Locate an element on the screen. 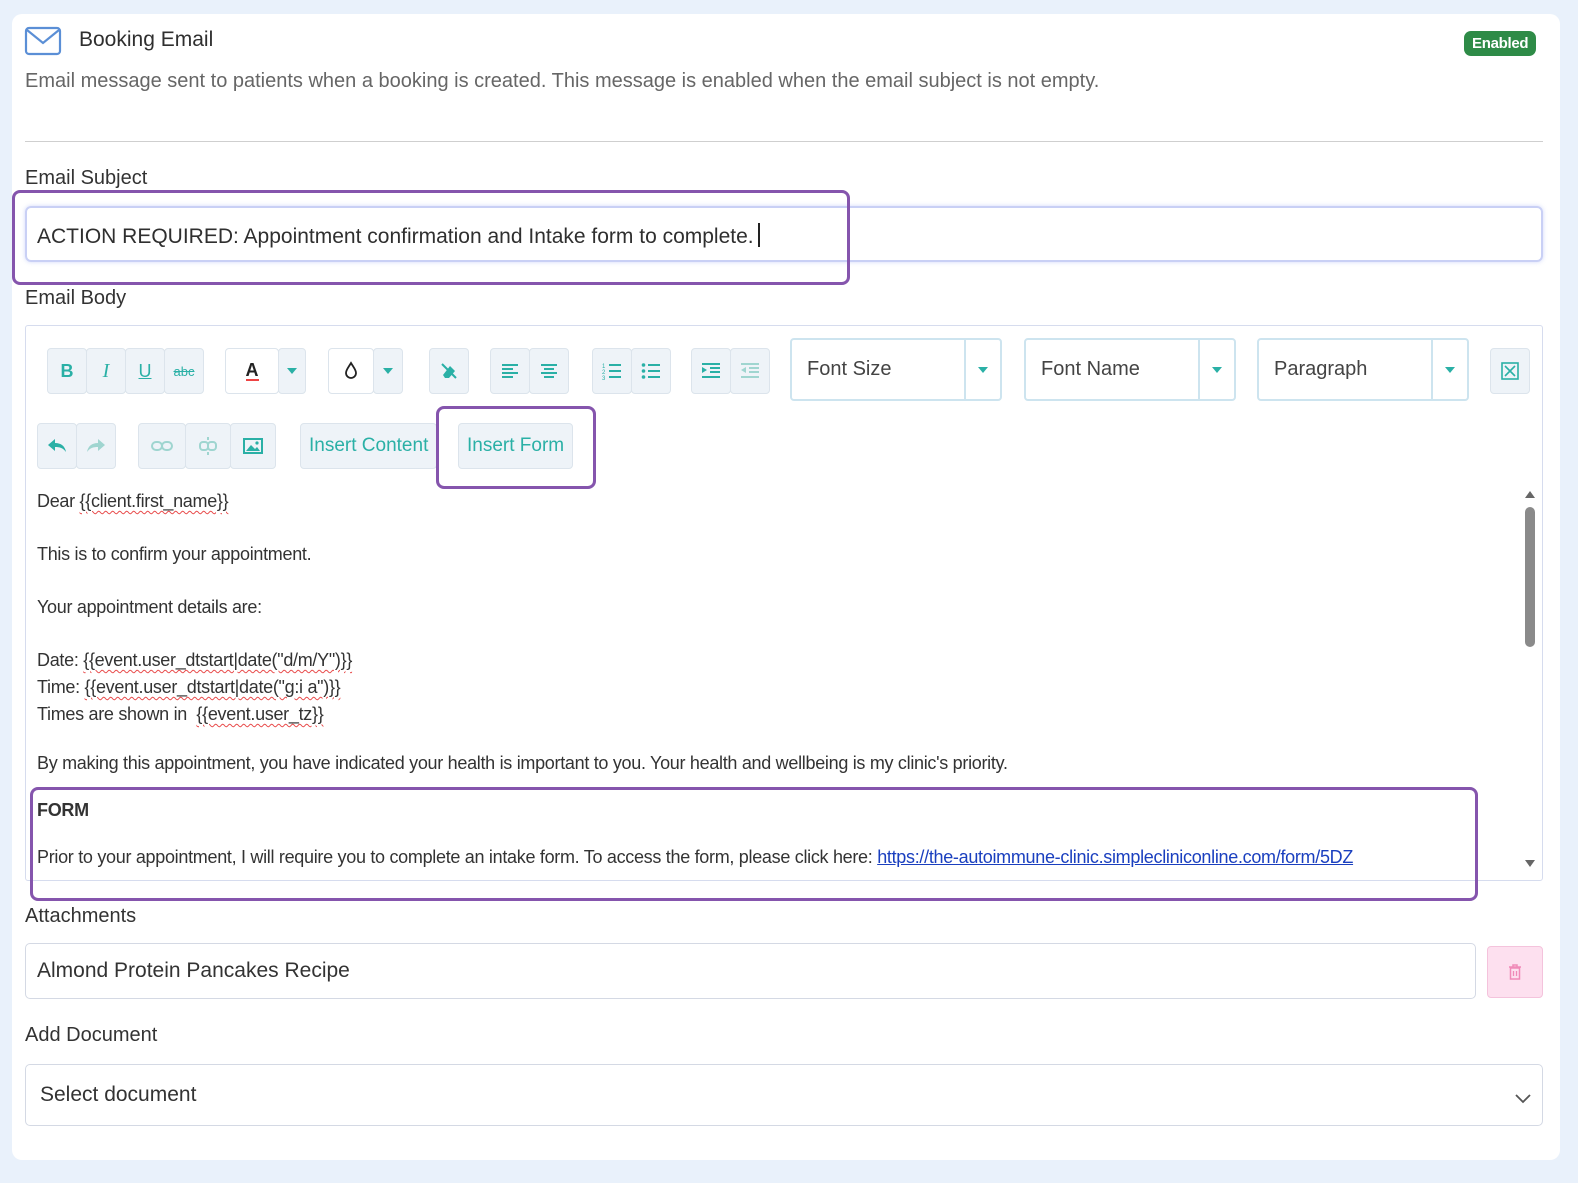 The height and width of the screenshot is (1183, 1578). ordered-list-button: 123 is located at coordinates (612, 371).